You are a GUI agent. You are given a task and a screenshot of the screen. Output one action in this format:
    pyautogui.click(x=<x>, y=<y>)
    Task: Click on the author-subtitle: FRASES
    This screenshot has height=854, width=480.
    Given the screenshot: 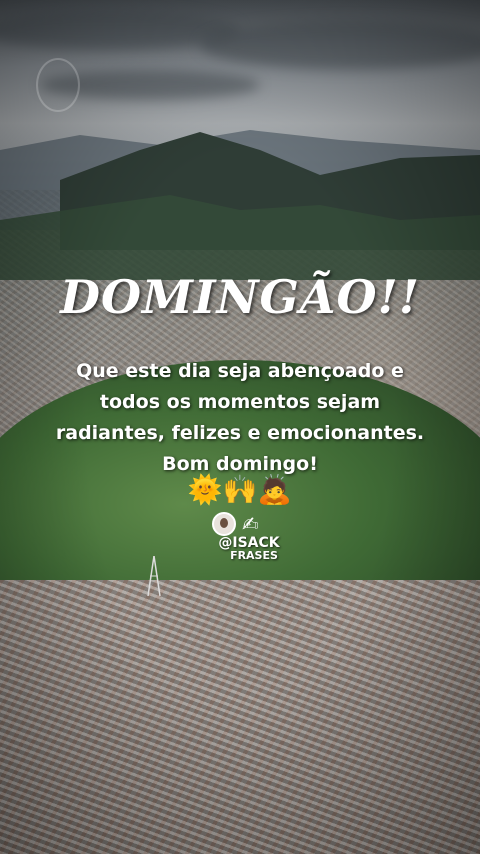 What is the action you would take?
    pyautogui.click(x=254, y=555)
    